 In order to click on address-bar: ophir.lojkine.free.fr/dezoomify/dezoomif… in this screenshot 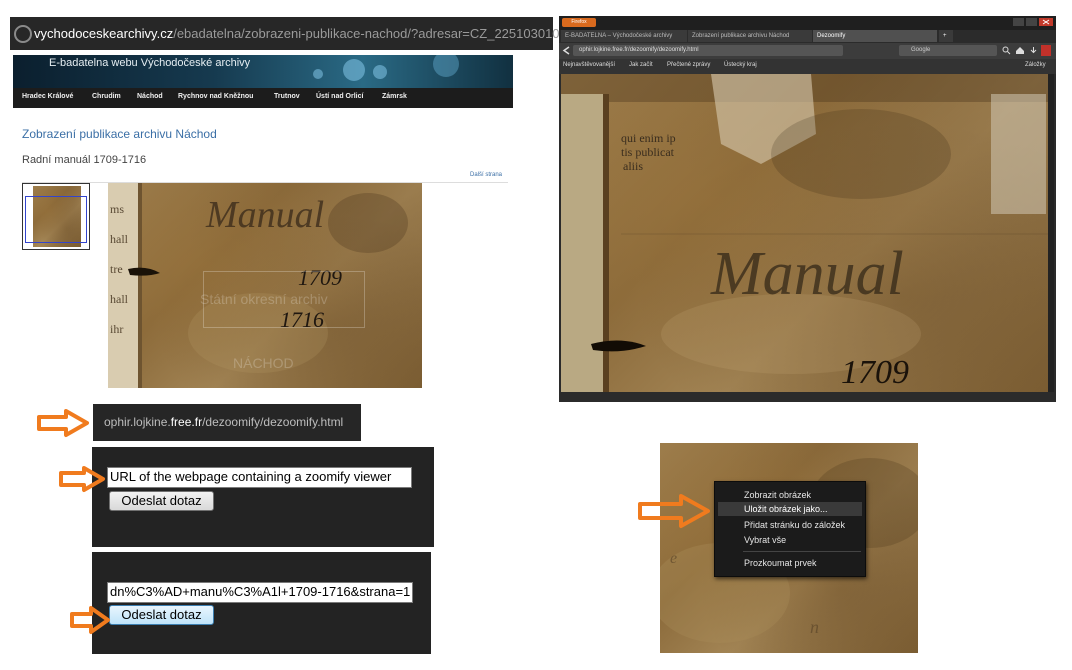, I will do `click(708, 50)`.